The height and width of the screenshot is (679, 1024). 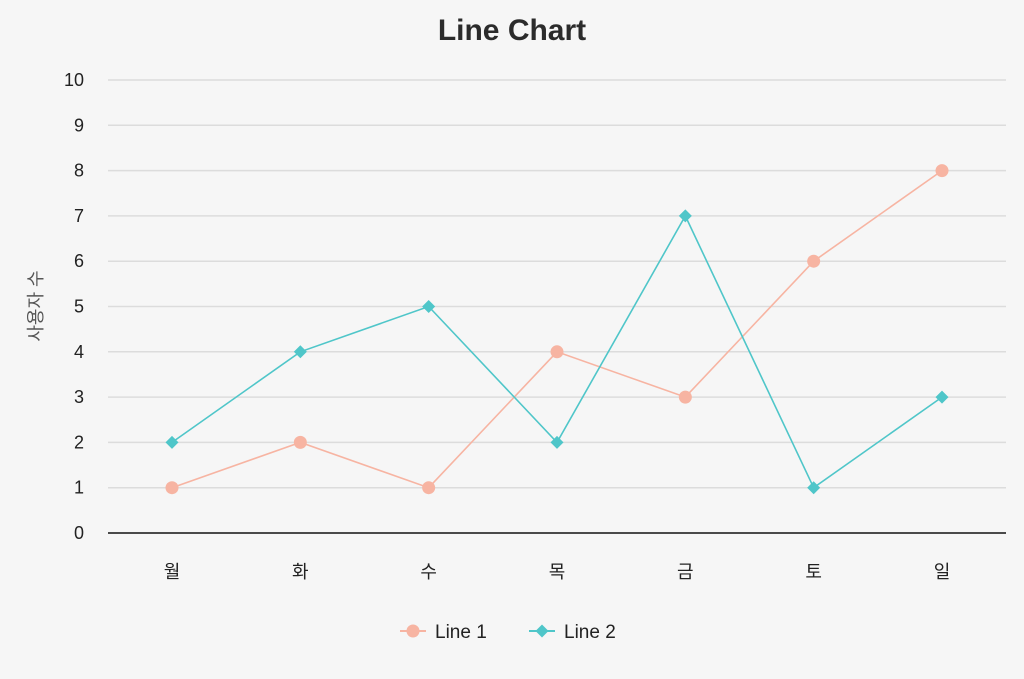 What do you see at coordinates (79, 397) in the screenshot?
I see `y-tick-label: 3` at bounding box center [79, 397].